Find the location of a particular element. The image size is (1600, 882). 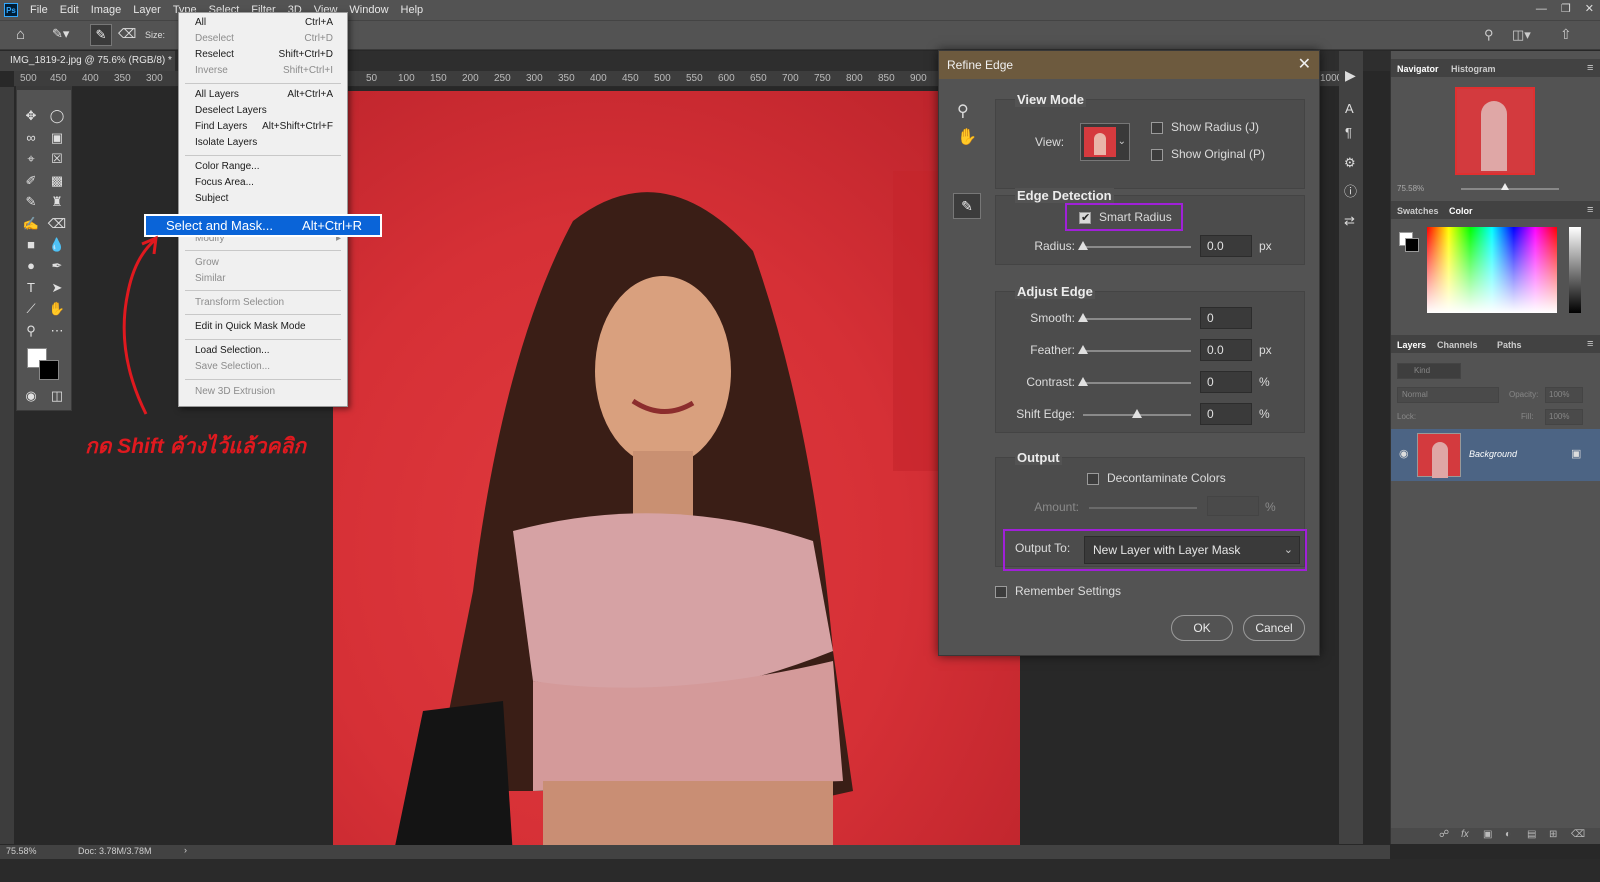

type-tool-icon: T is located at coordinates (31, 288).